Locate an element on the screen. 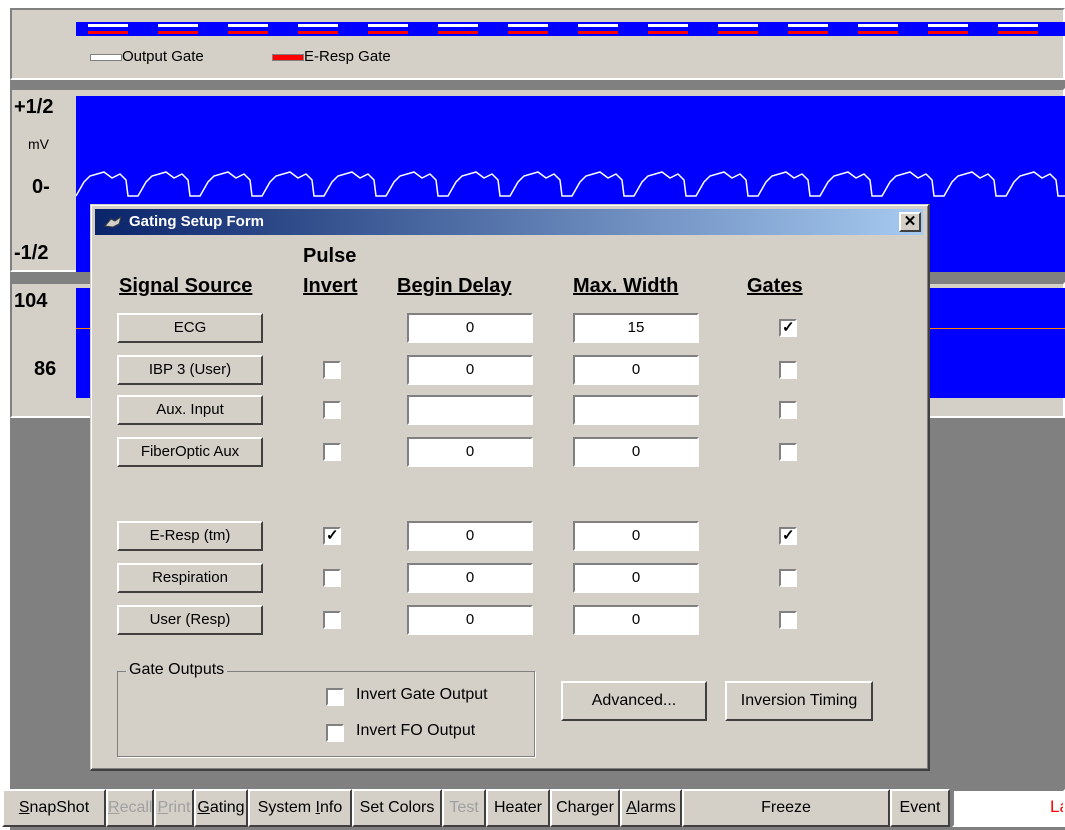 This screenshot has width=1065, height=830. event-button: Event is located at coordinates (920, 808).